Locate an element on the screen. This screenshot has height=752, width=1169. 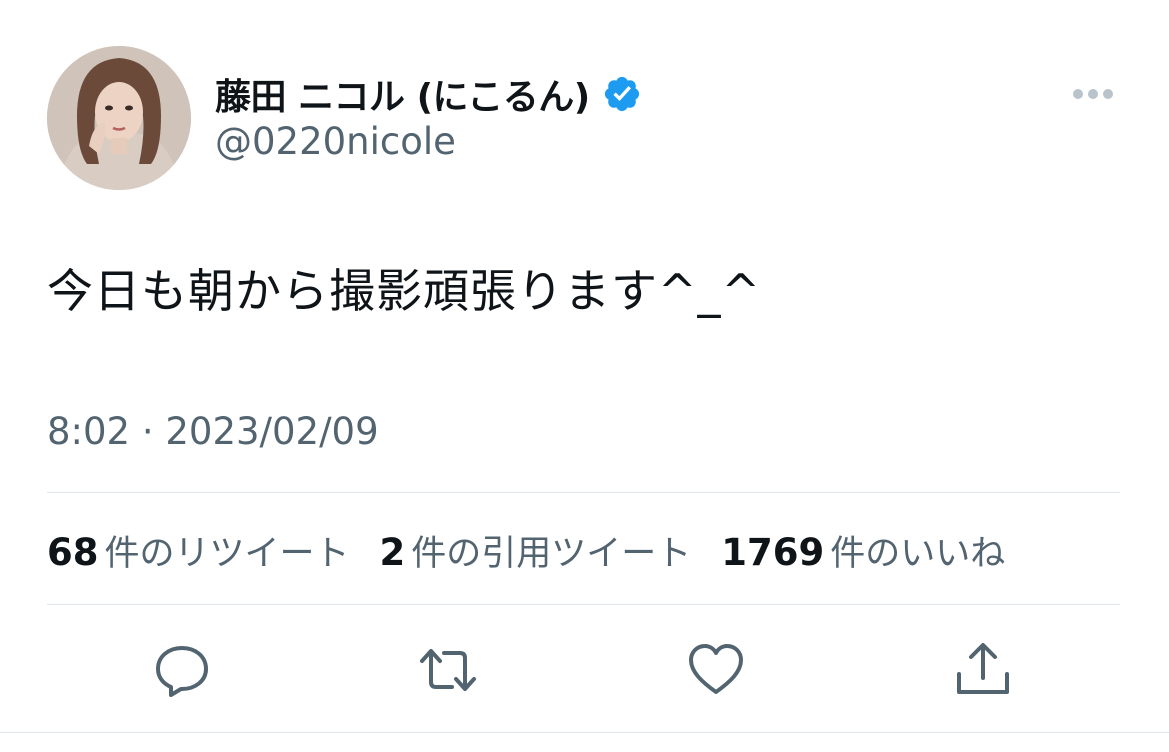
likes-label: 件のいいね is located at coordinates (918, 553).